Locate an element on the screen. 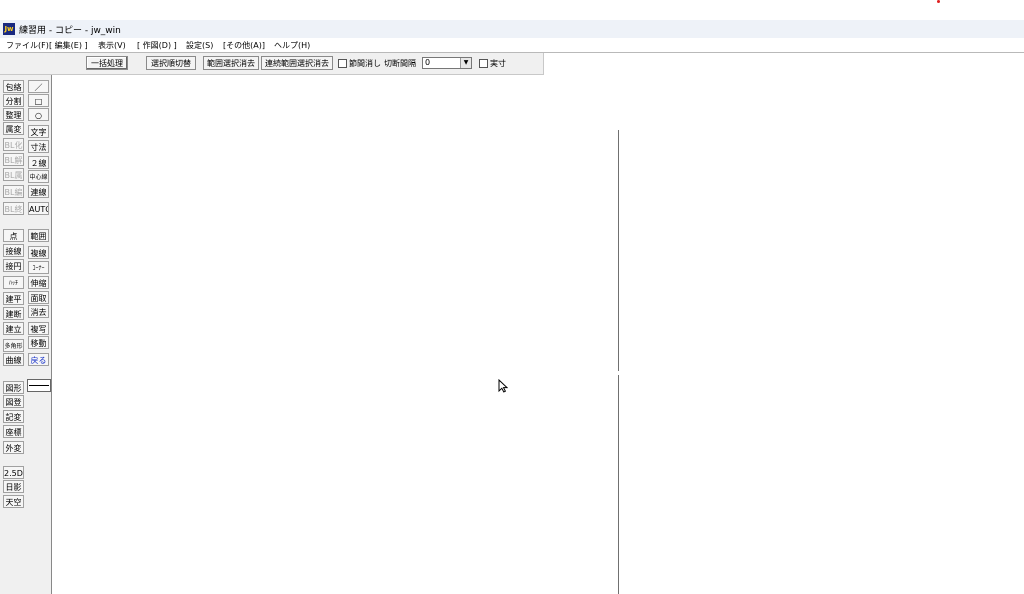 Image resolution: width=1024 pixels, height=594 pixels. tool-block-dissolve: BL解 is located at coordinates (13, 159).